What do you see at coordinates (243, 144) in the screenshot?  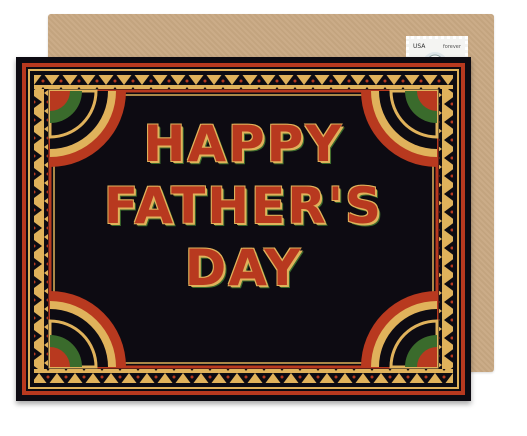 I see `greeting-line-1: HAPPY` at bounding box center [243, 144].